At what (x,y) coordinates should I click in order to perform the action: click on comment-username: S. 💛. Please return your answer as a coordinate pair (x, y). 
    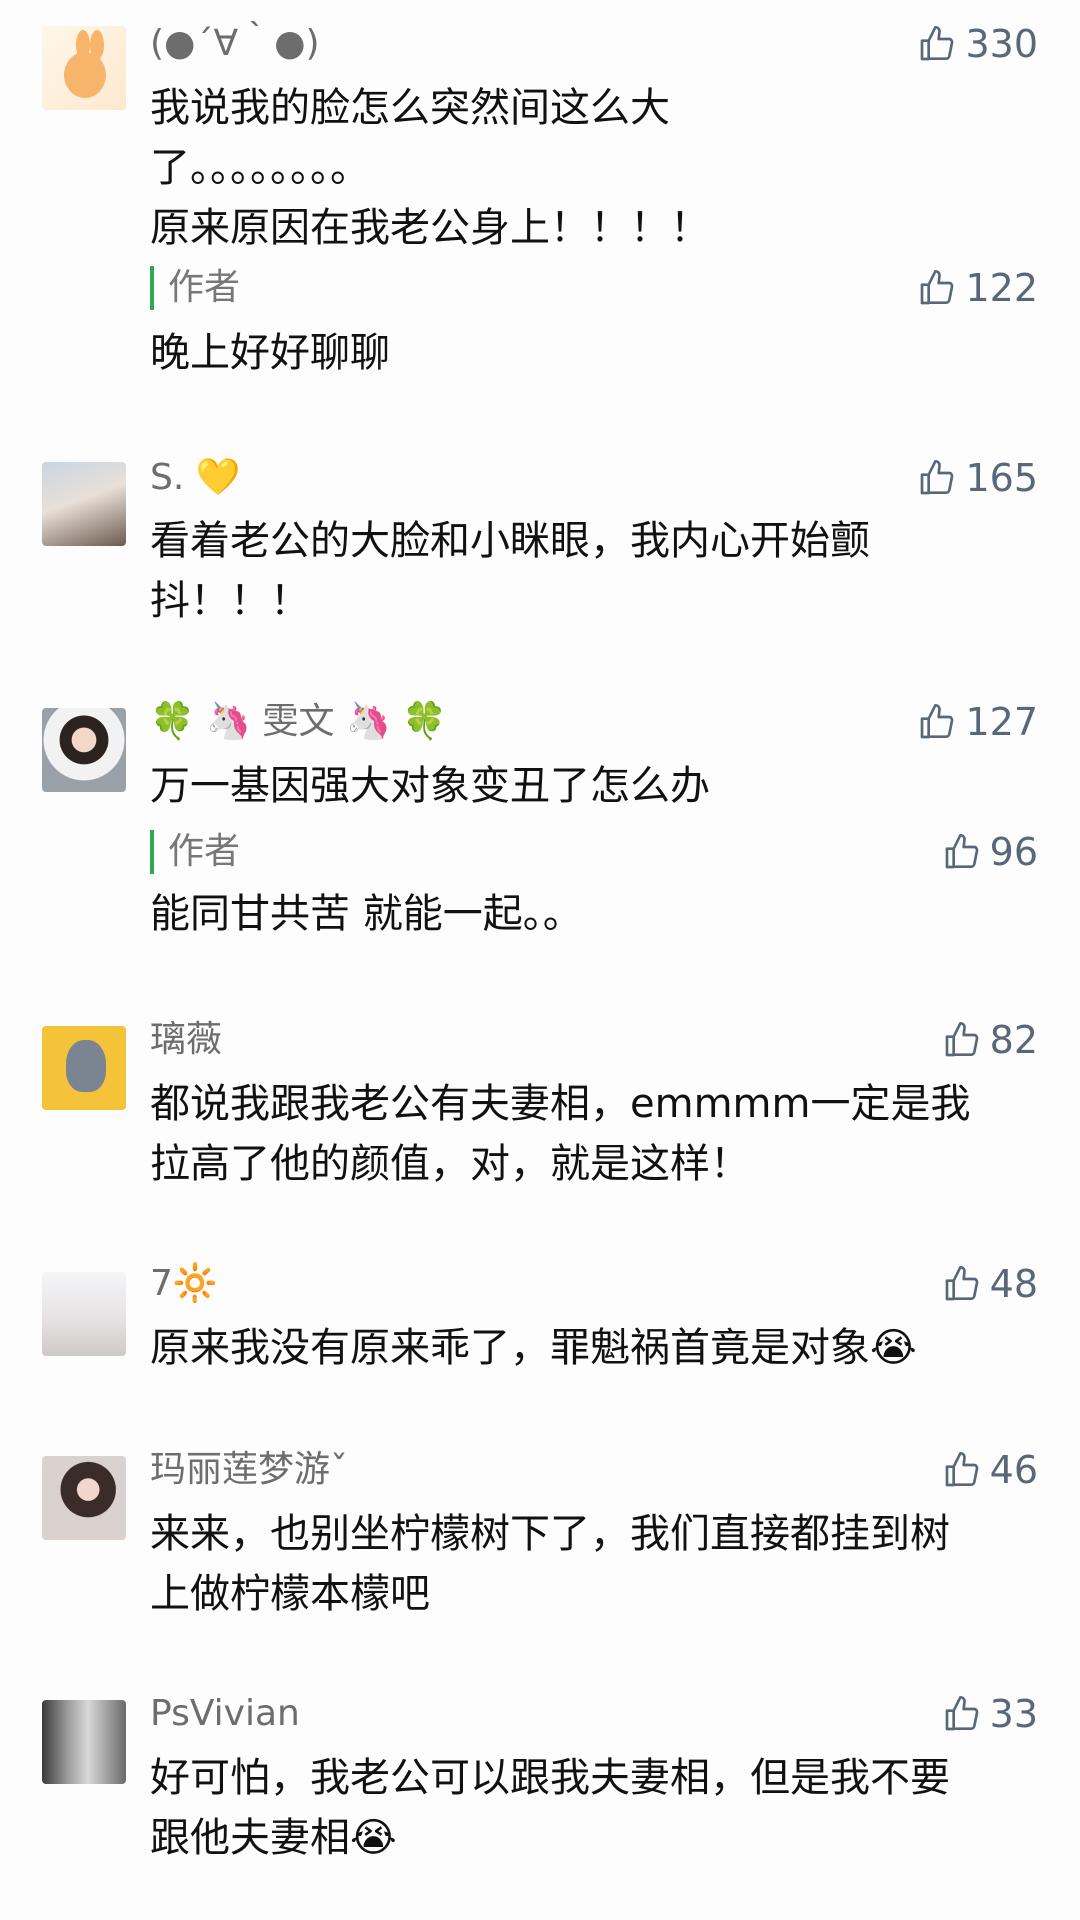
    Looking at the image, I should click on (195, 478).